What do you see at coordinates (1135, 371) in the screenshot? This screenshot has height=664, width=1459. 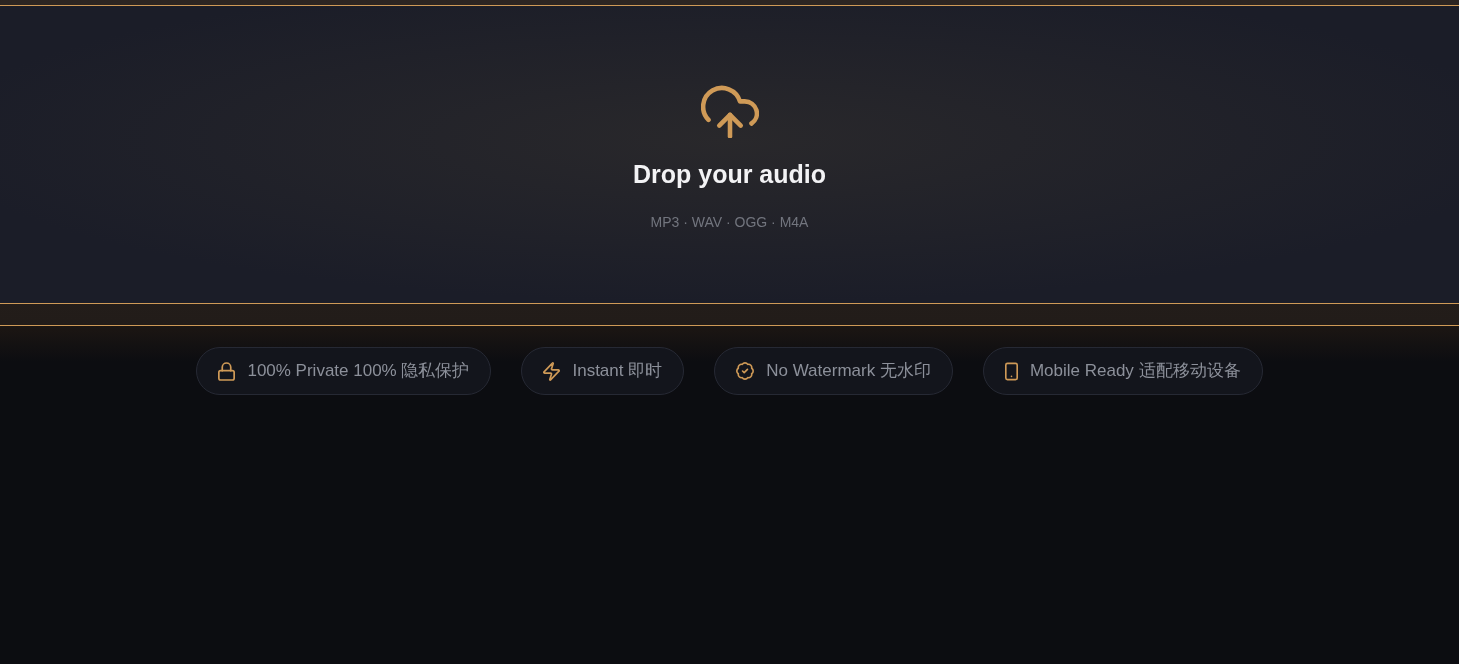 I see `feature-label: Mobile Ready 适配移动设备` at bounding box center [1135, 371].